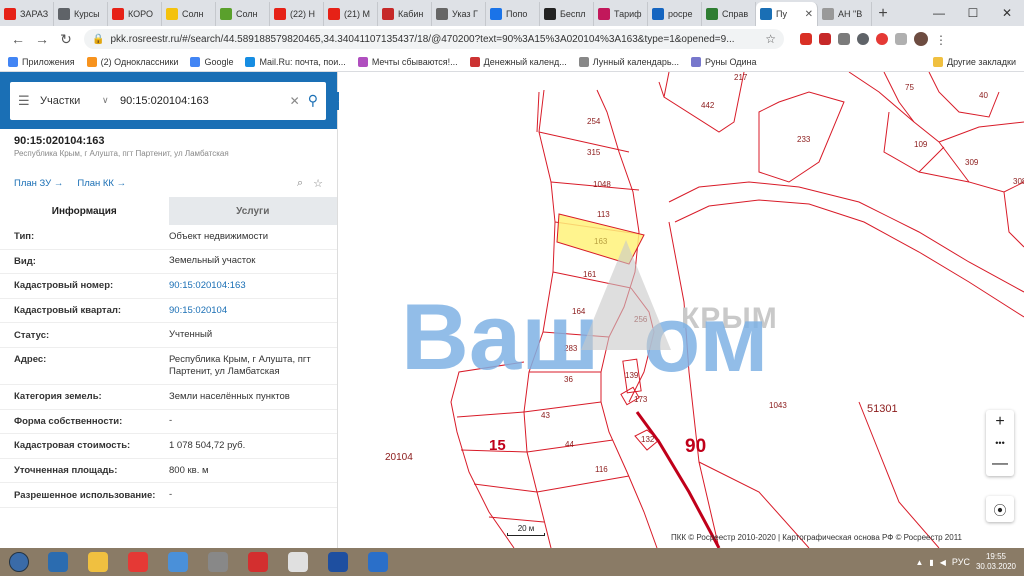 This screenshot has width=1024, height=576. What do you see at coordinates (246, 311) in the screenshot?
I see `attribute-value: 90:15:020104` at bounding box center [246, 311].